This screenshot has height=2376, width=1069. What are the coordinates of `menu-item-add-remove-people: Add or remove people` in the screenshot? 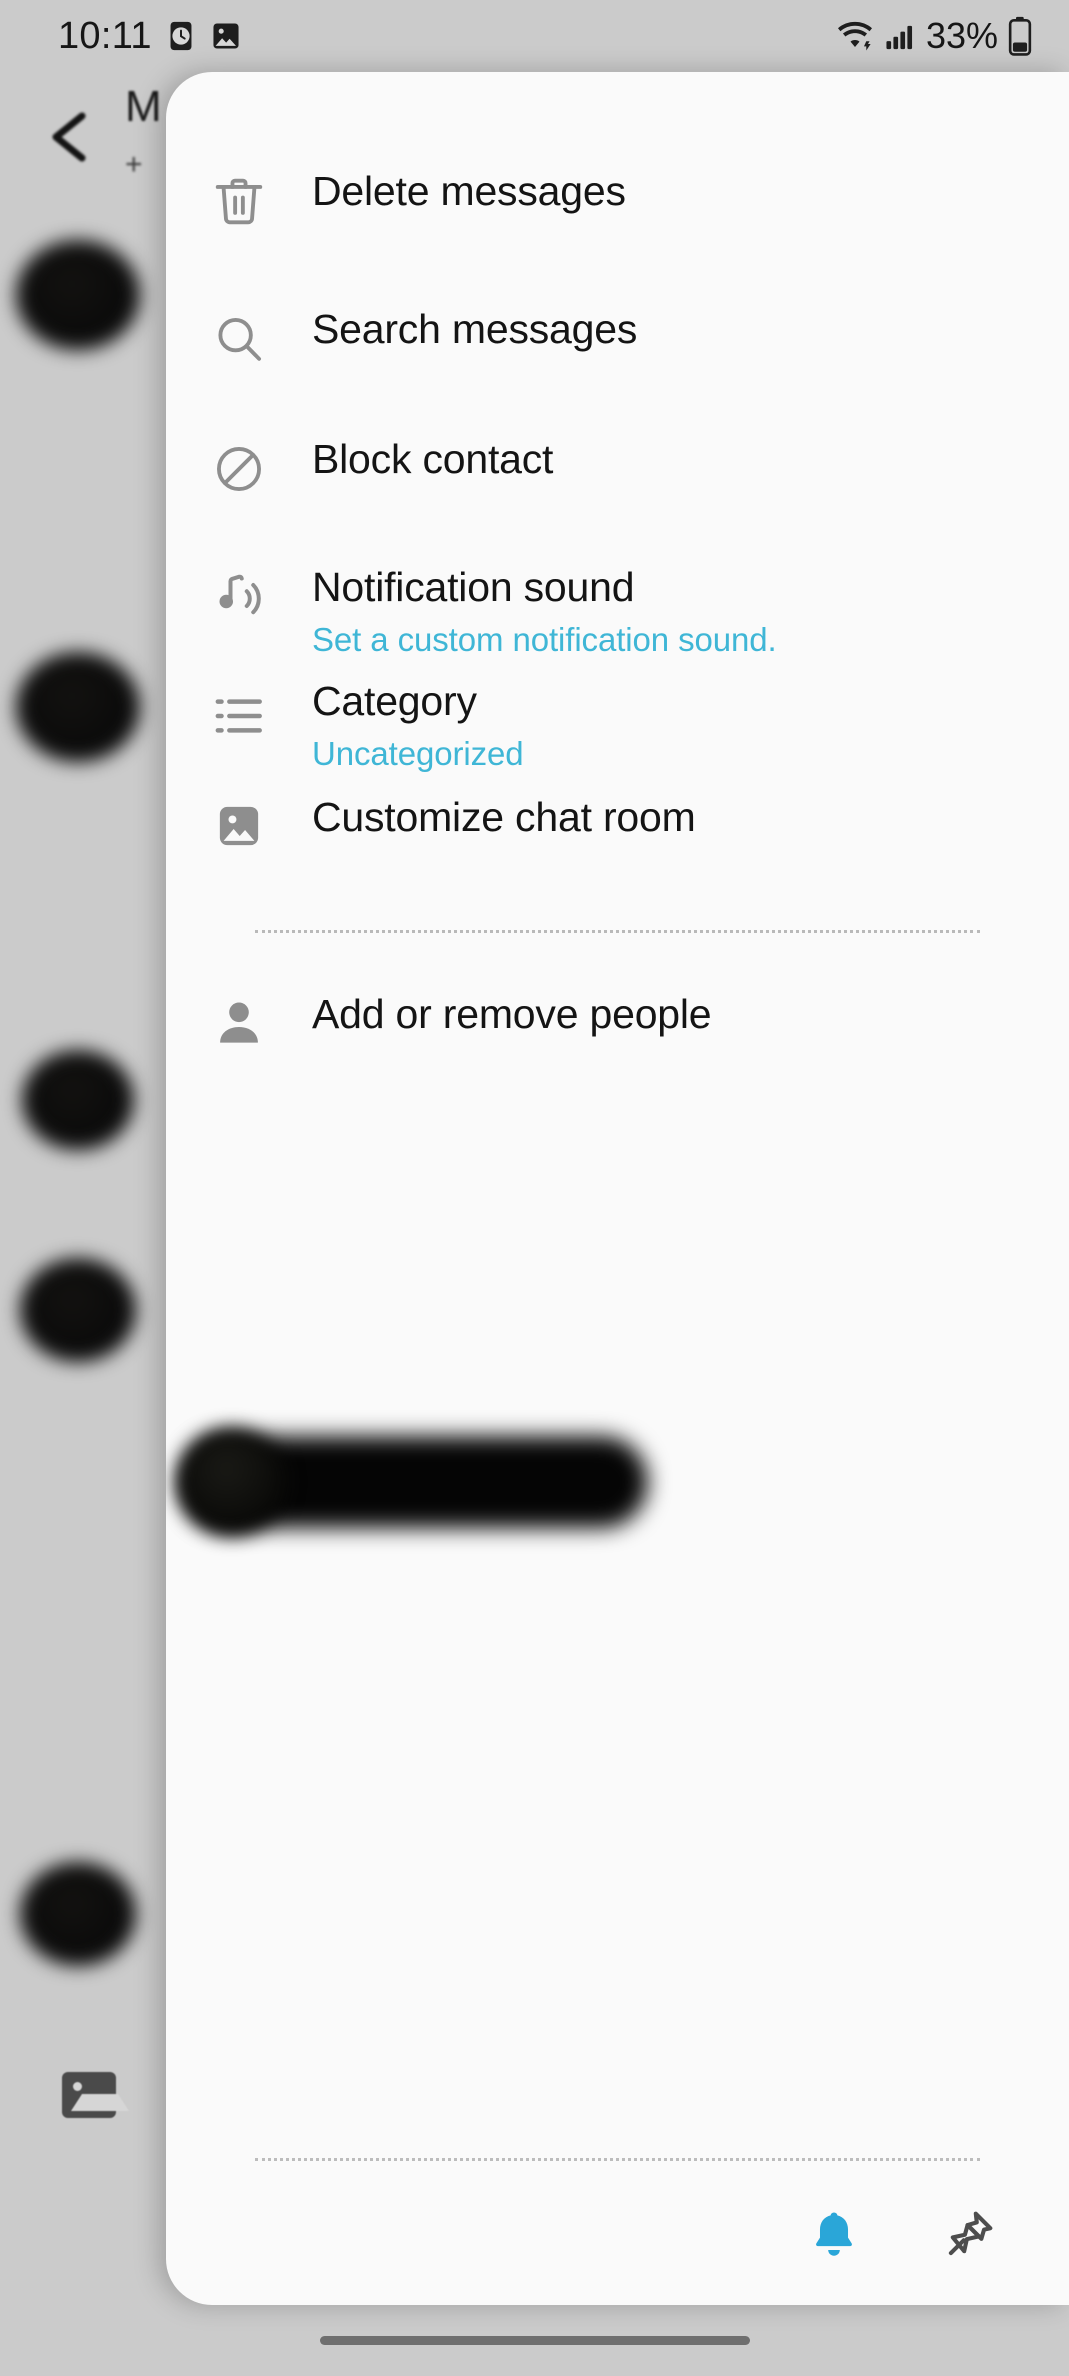 It's located at (617, 1041).